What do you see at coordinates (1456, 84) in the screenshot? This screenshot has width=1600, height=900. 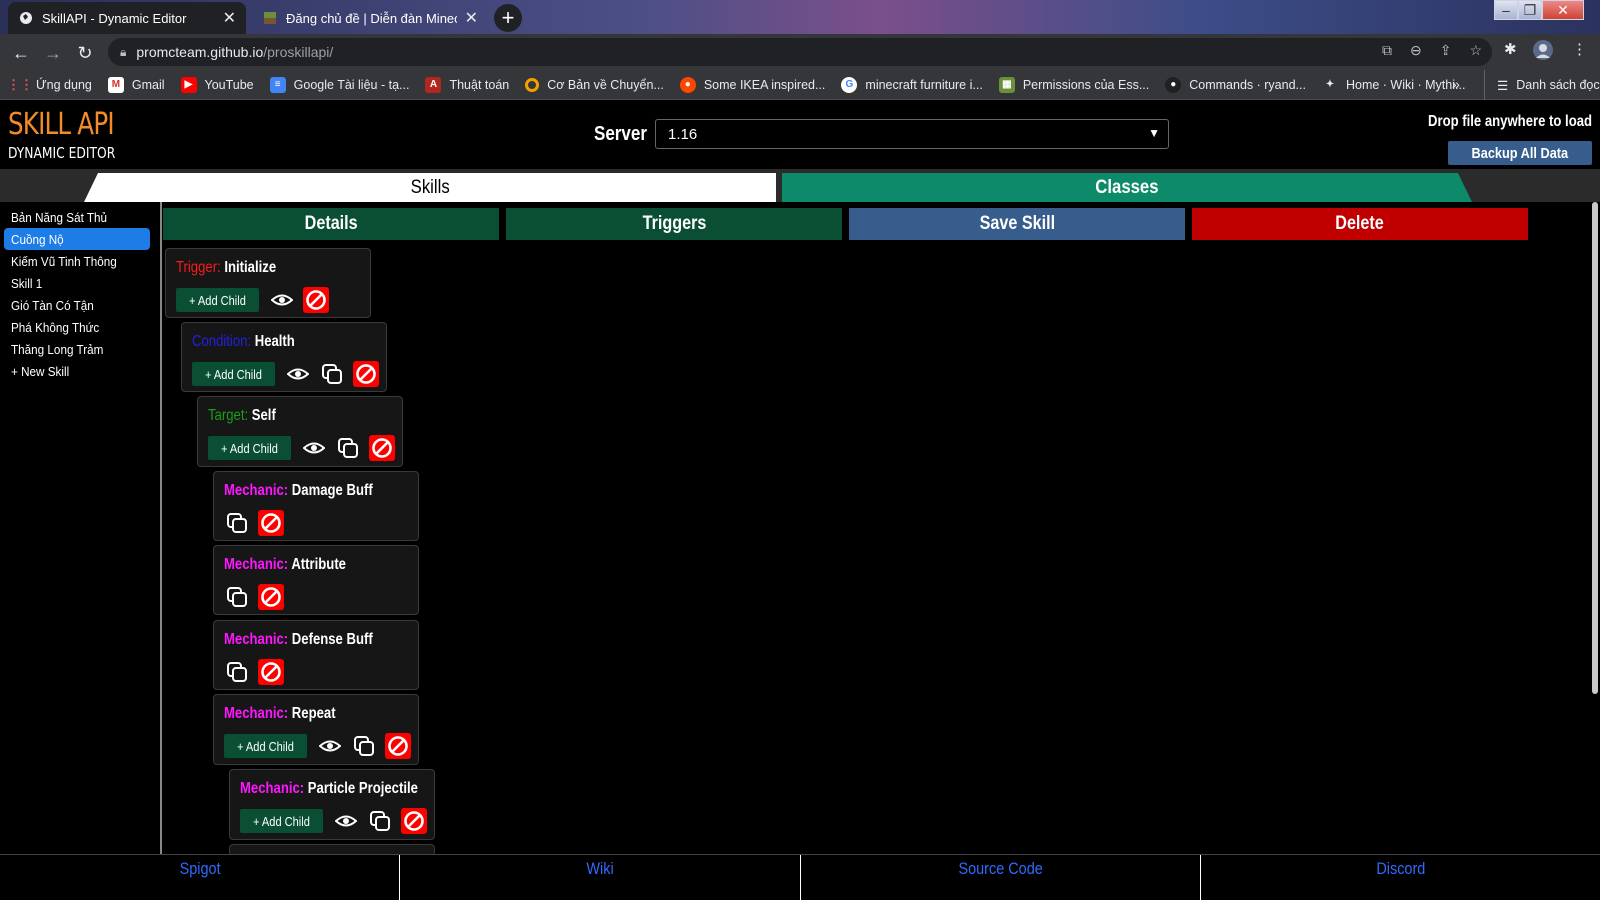 I see `more-bookmarks-icon: »` at bounding box center [1456, 84].